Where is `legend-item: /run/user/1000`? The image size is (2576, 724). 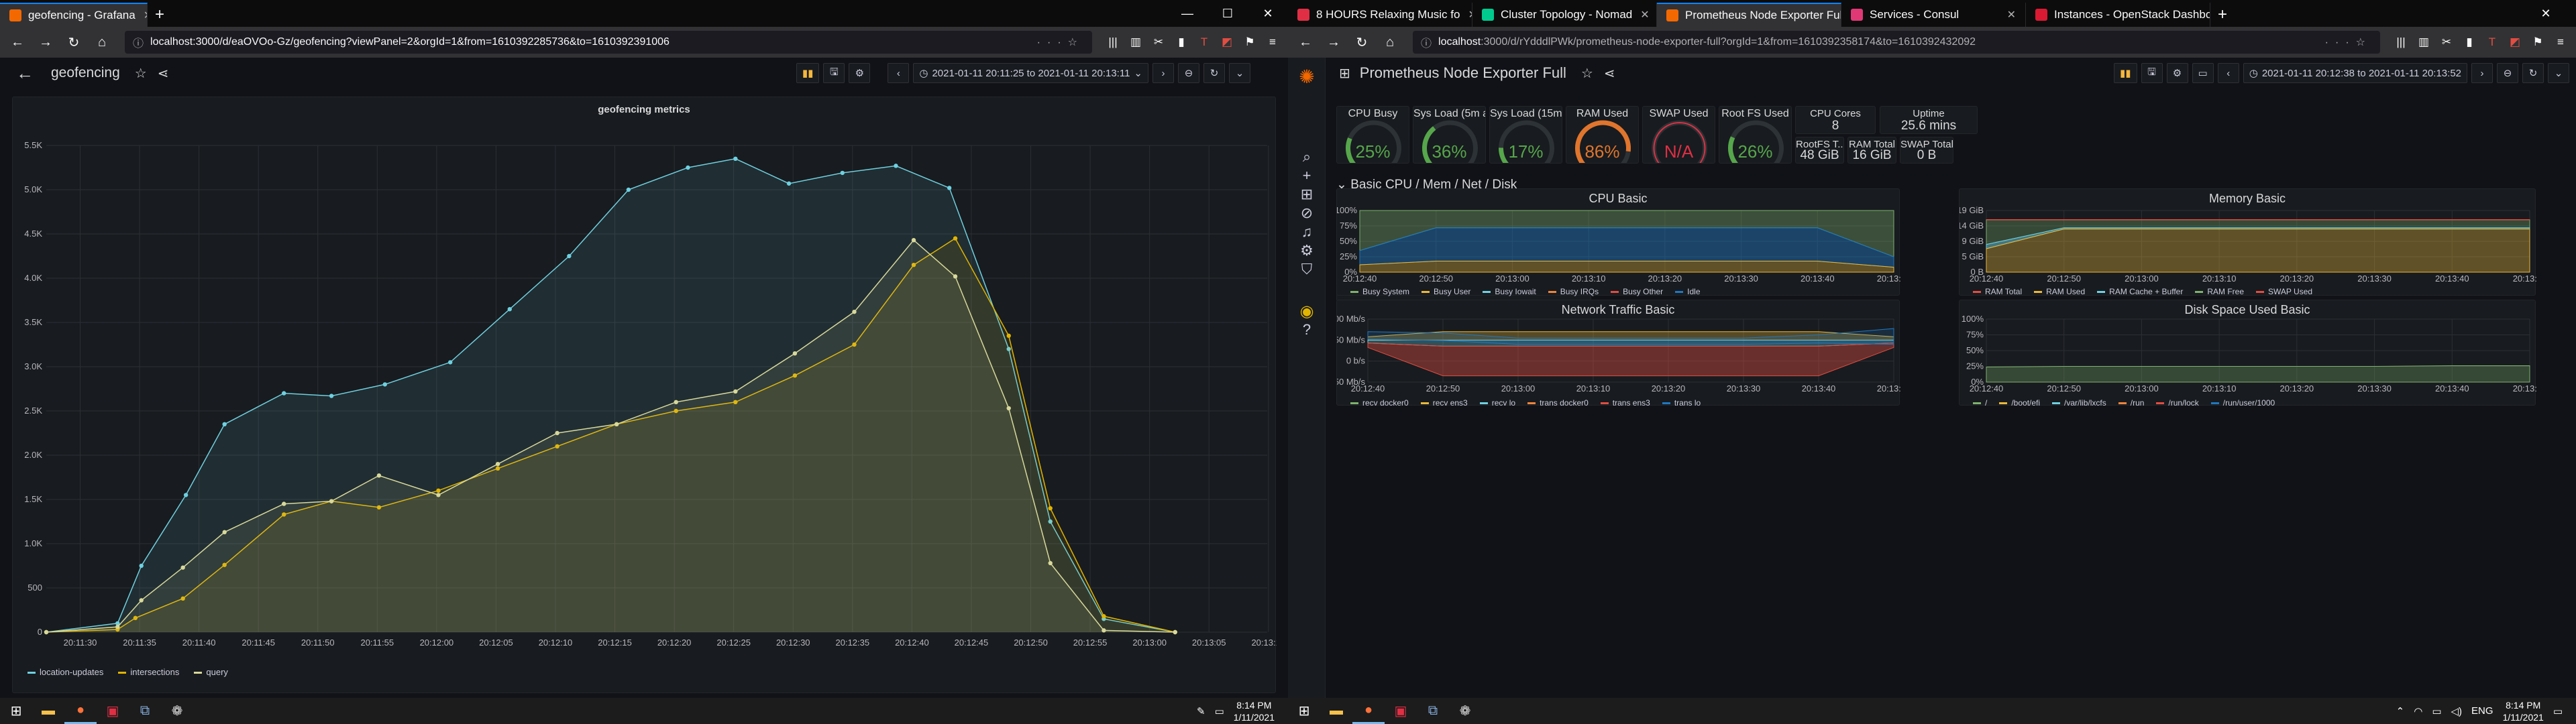 legend-item: /run/user/1000 is located at coordinates (2242, 403).